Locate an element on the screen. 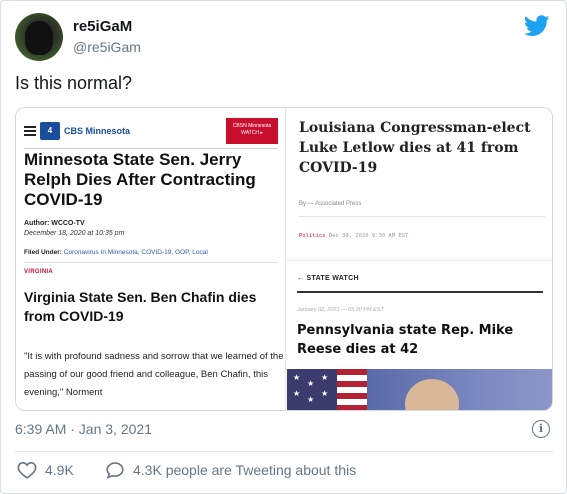  photo-background is located at coordinates (459, 389).